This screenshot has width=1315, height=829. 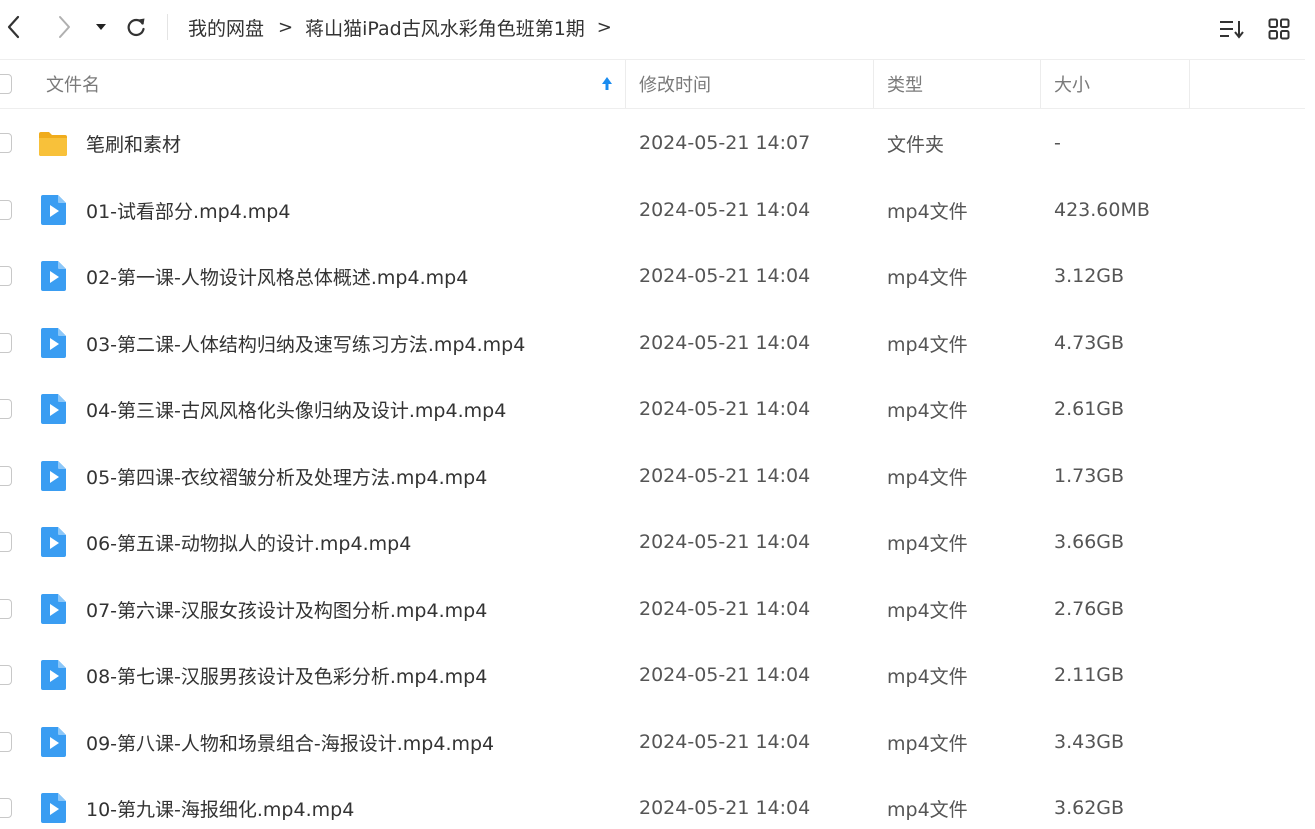 I want to click on folder-icon, so click(x=53, y=143).